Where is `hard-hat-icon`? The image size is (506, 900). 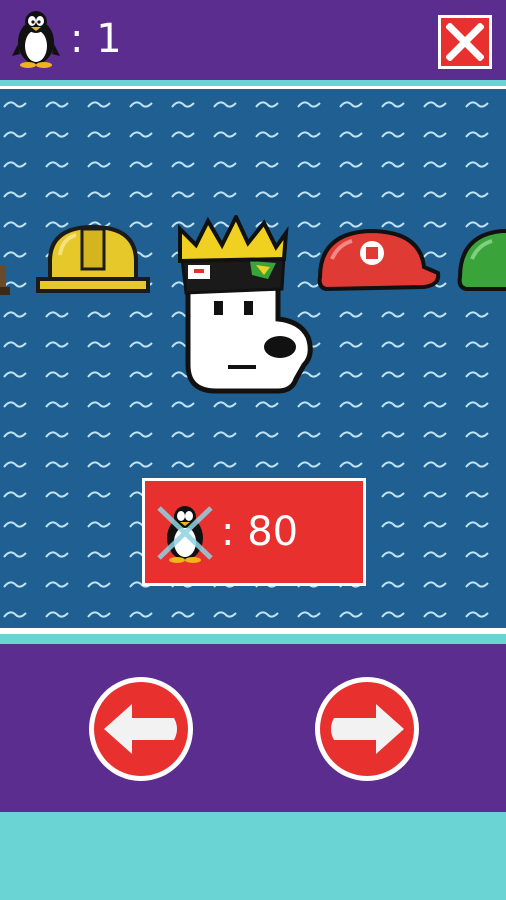
hard-hat-icon is located at coordinates (93, 259).